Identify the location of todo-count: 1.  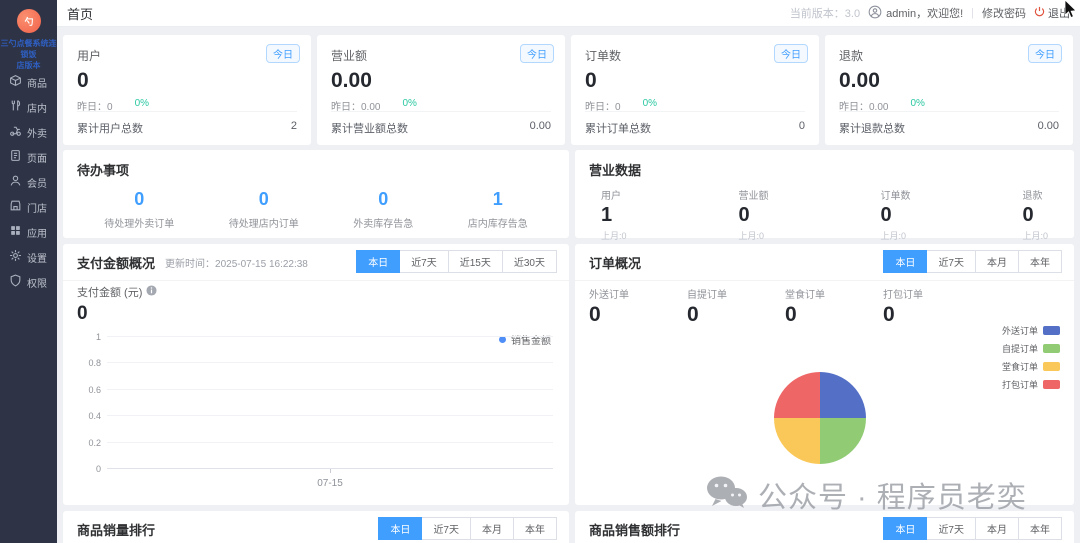
(497, 199).